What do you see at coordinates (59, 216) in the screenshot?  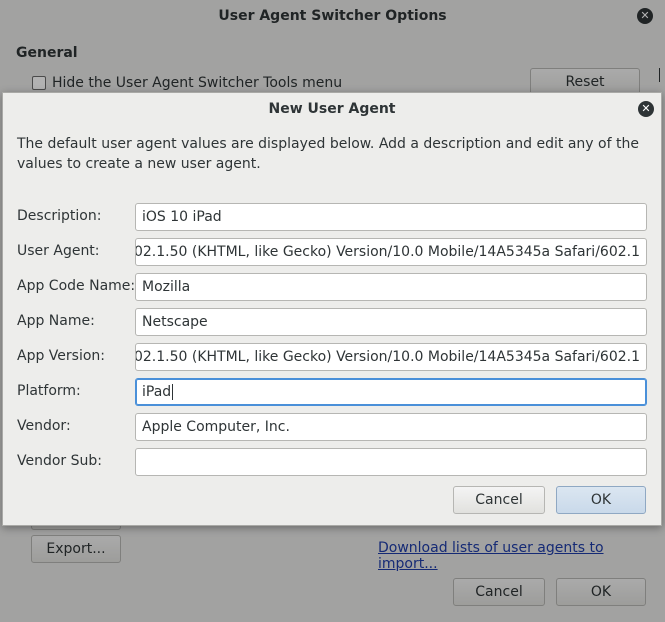 I see `description-label: Description:` at bounding box center [59, 216].